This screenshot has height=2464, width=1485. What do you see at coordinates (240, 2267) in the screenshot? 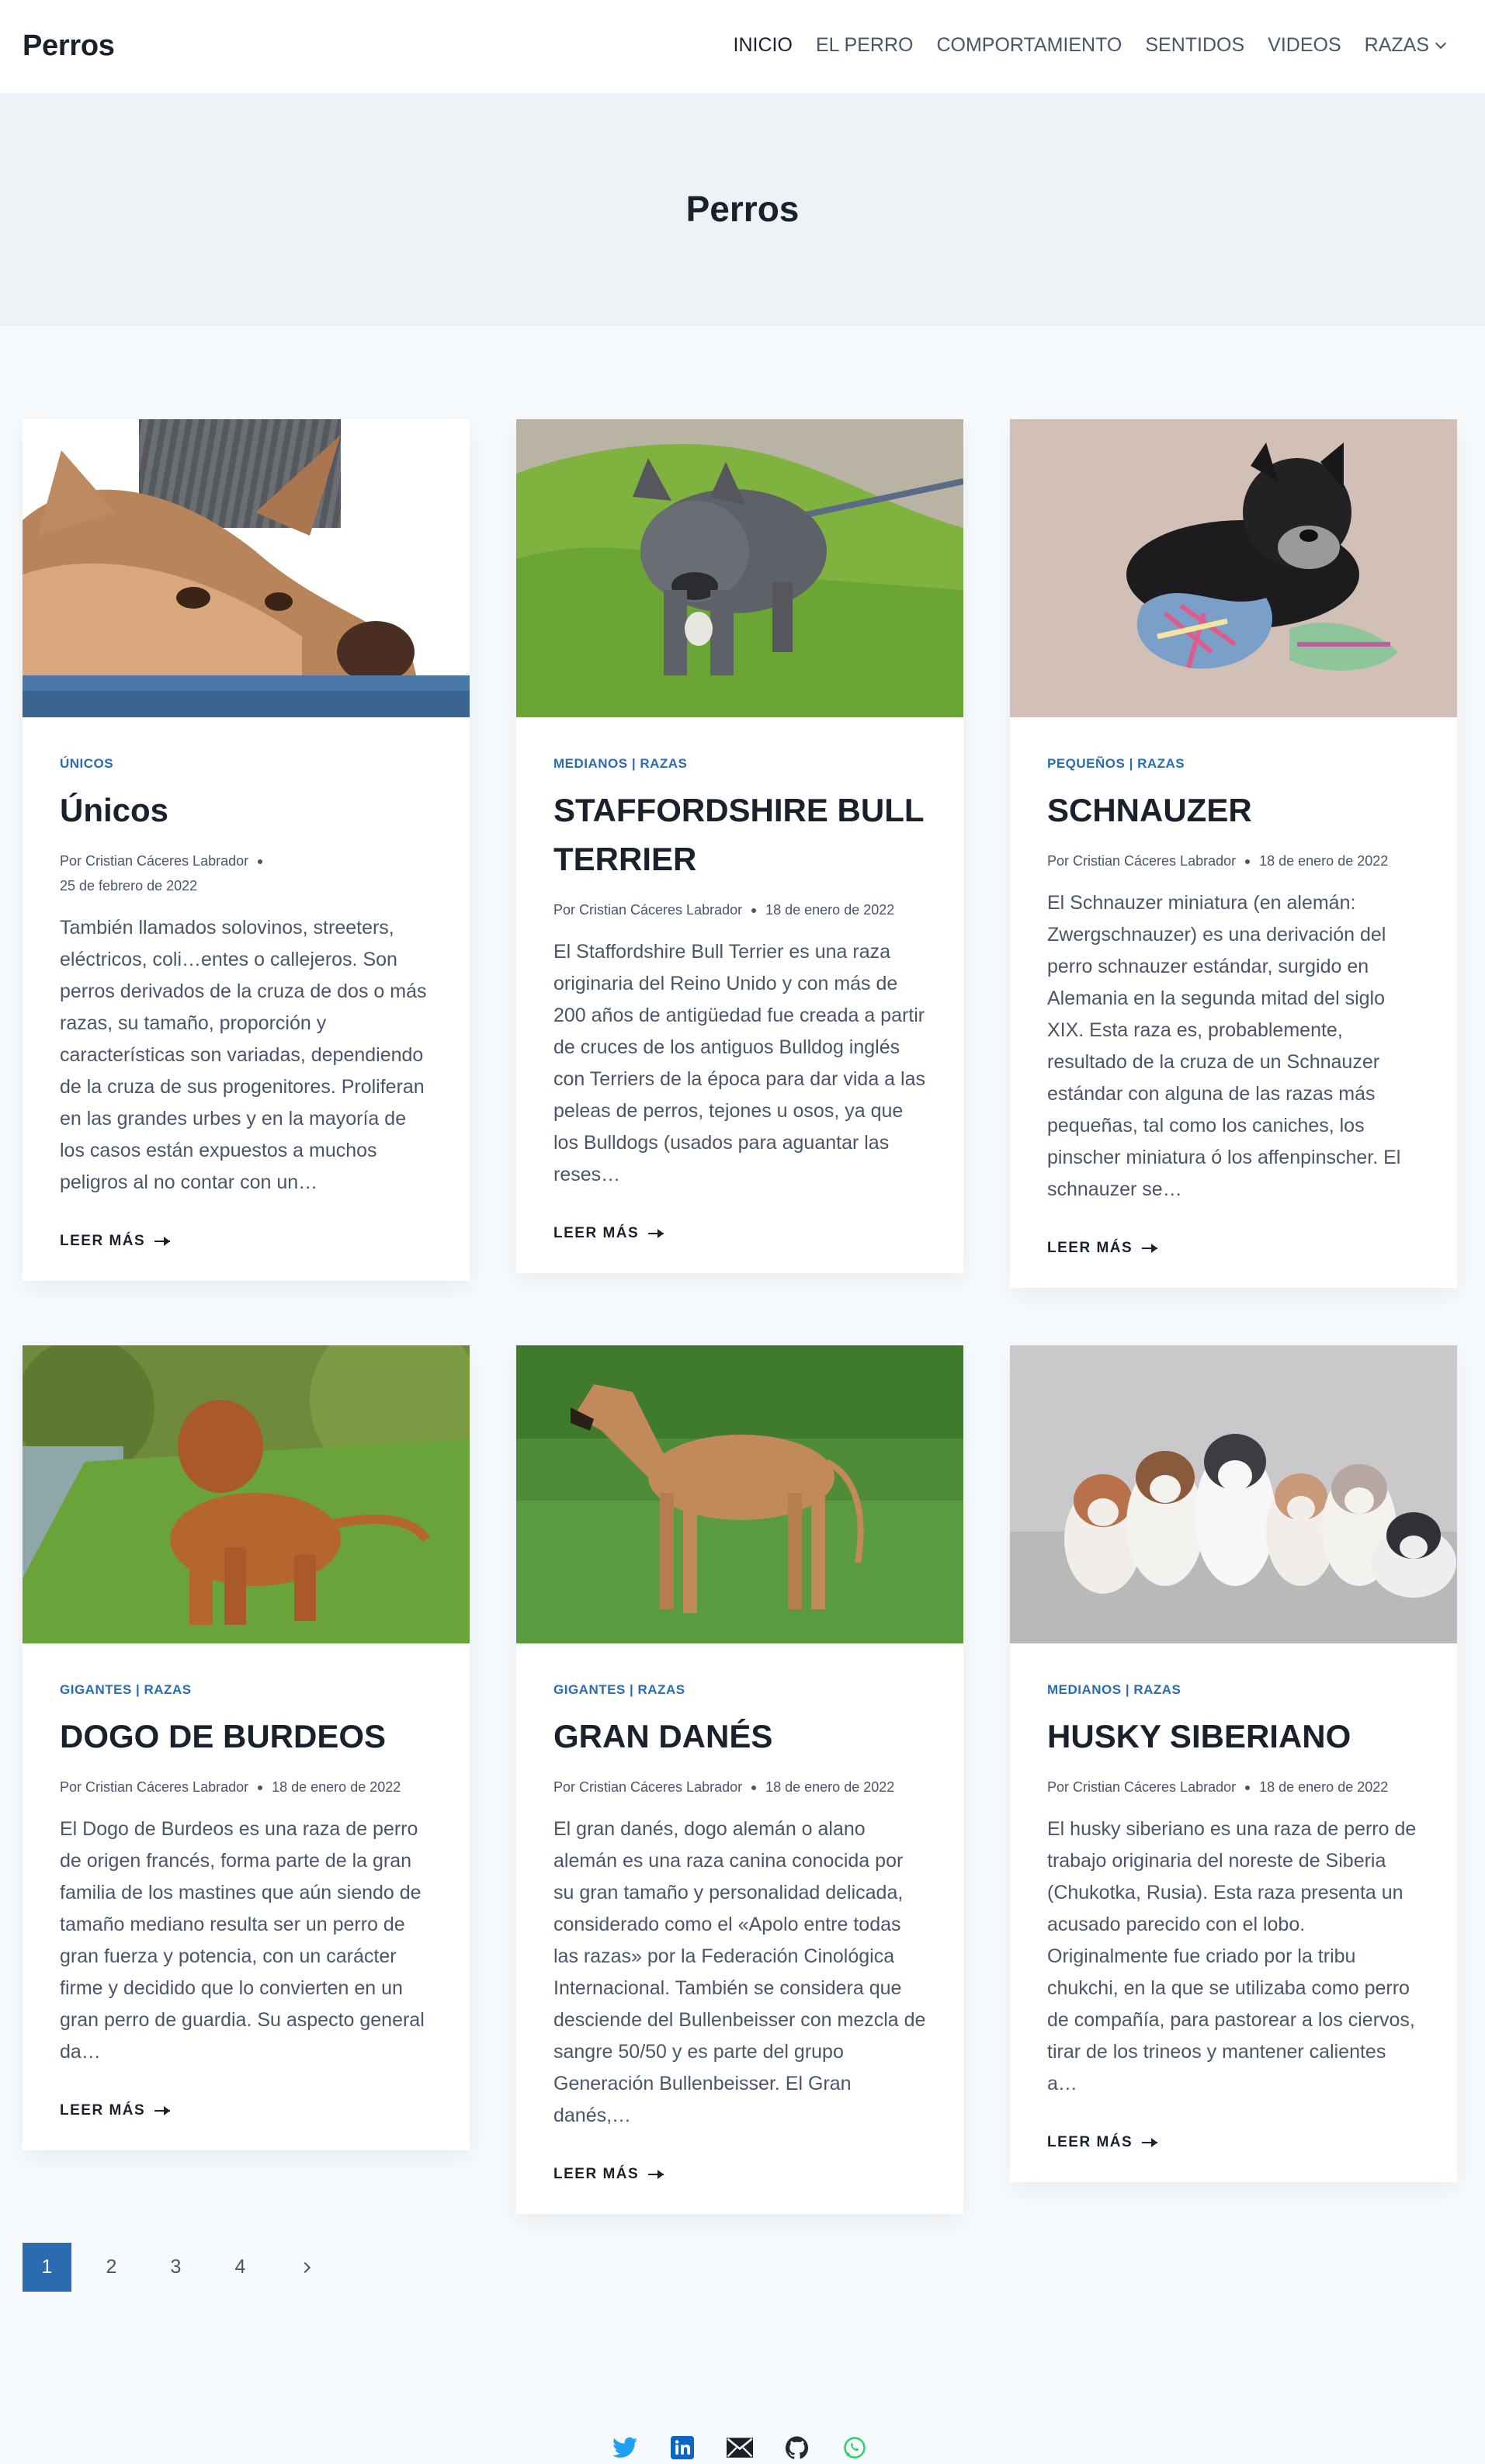
I see `page-4-button: 4` at bounding box center [240, 2267].